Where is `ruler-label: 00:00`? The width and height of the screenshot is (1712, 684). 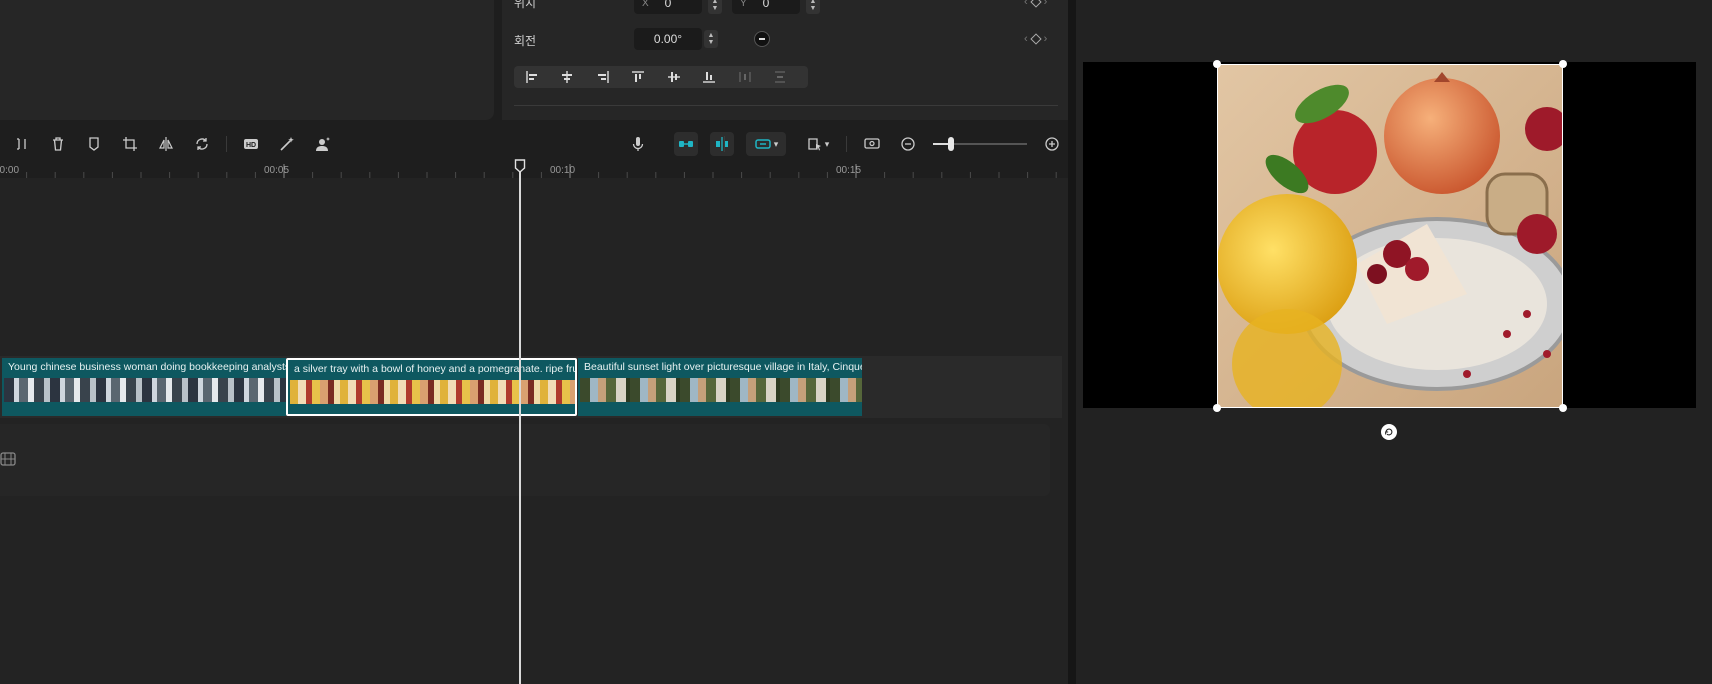
ruler-label: 00:00 is located at coordinates (10, 170).